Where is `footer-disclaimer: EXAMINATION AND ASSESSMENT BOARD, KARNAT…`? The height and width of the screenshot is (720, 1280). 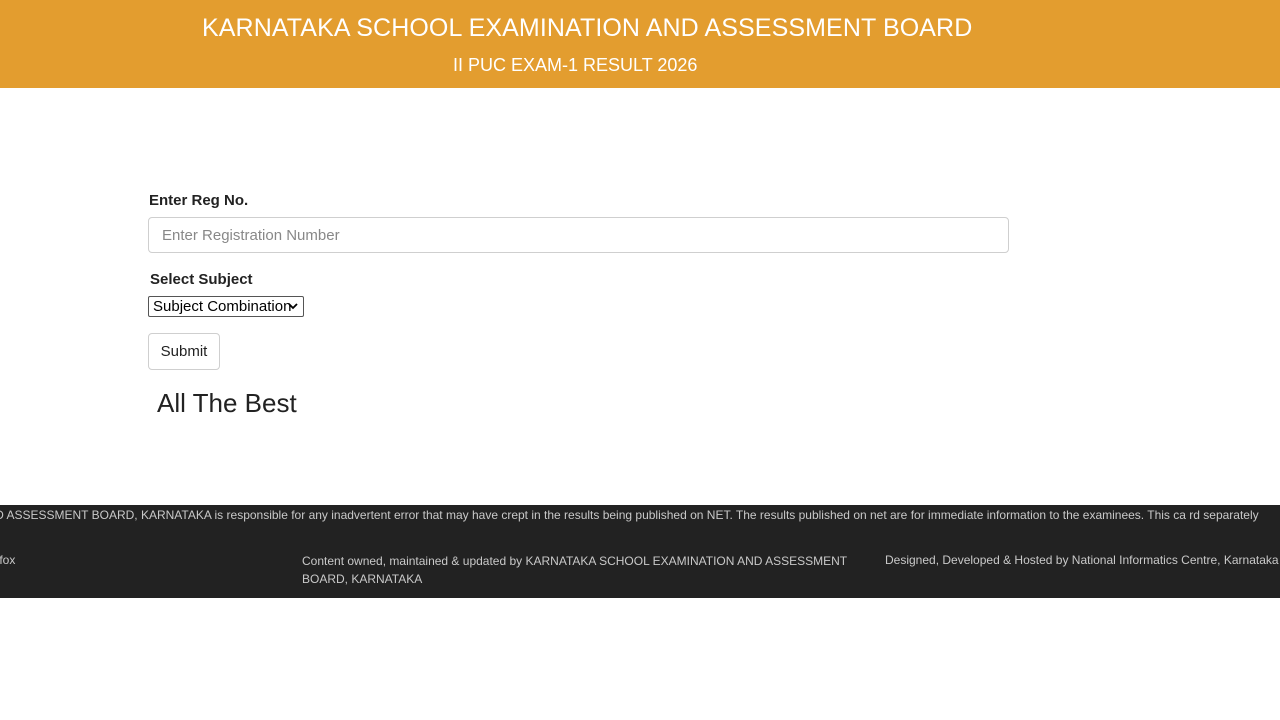 footer-disclaimer: EXAMINATION AND ASSESSMENT BOARD, KARNAT… is located at coordinates (640, 515).